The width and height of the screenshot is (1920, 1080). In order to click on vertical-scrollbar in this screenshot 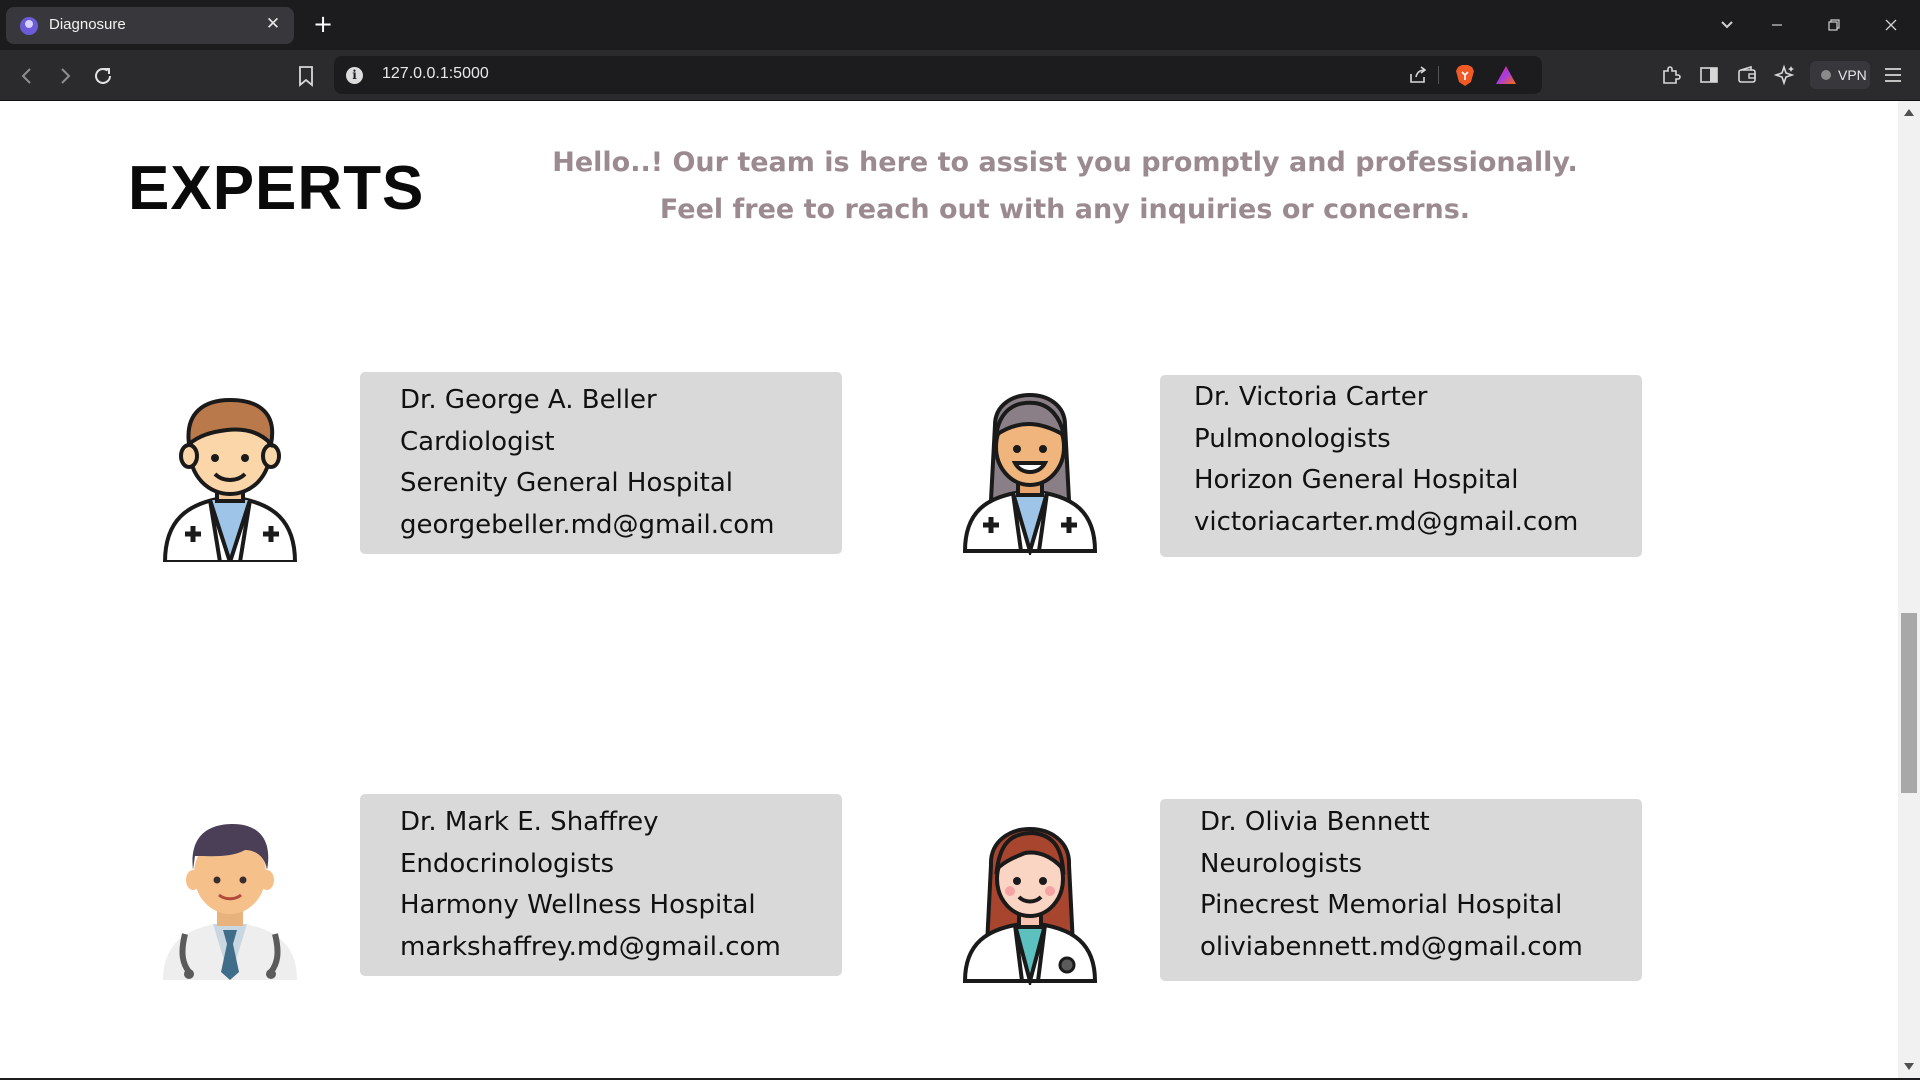, I will do `click(1909, 589)`.